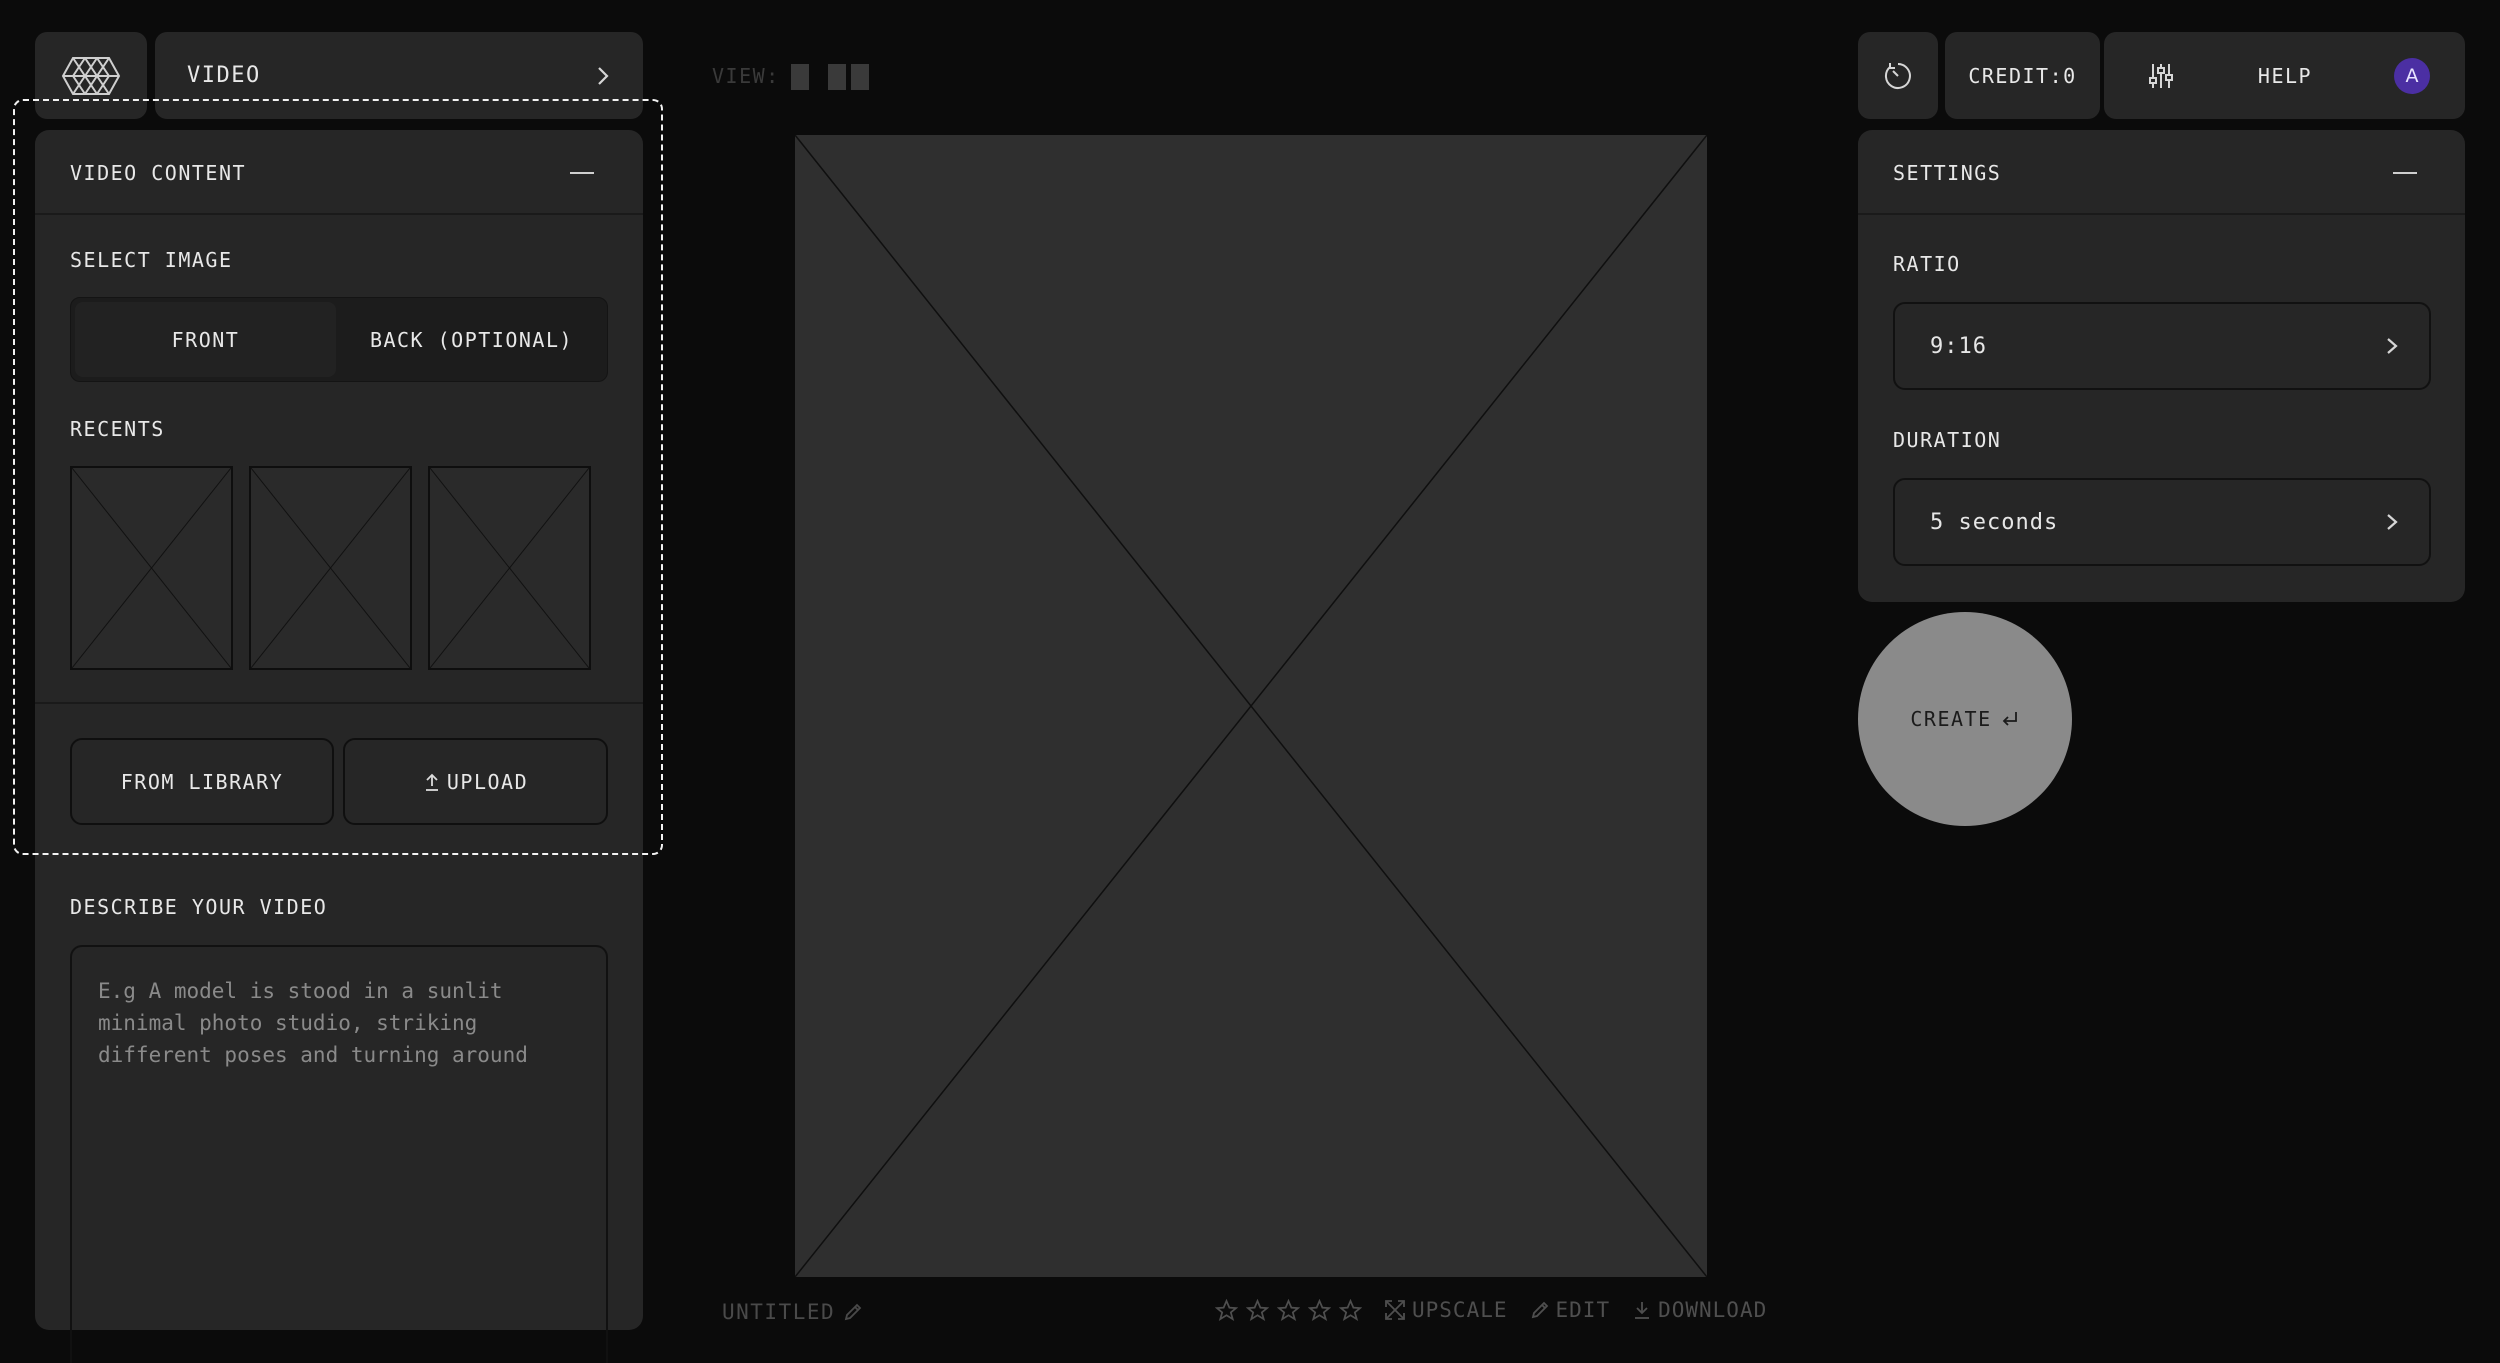 The image size is (2500, 1363). Describe the element at coordinates (1395, 1310) in the screenshot. I see `expand-icon` at that location.